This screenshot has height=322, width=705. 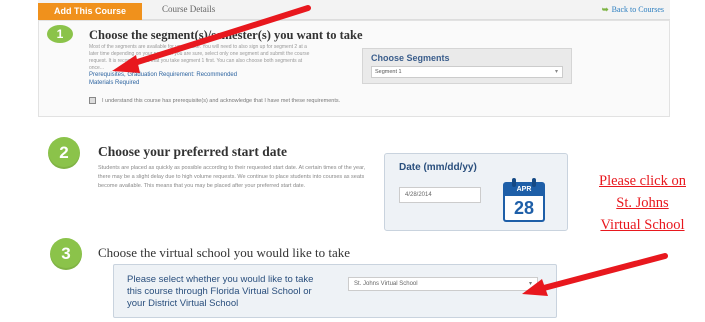 What do you see at coordinates (90, 11) in the screenshot?
I see `tab-add-this-course: Add This Course` at bounding box center [90, 11].